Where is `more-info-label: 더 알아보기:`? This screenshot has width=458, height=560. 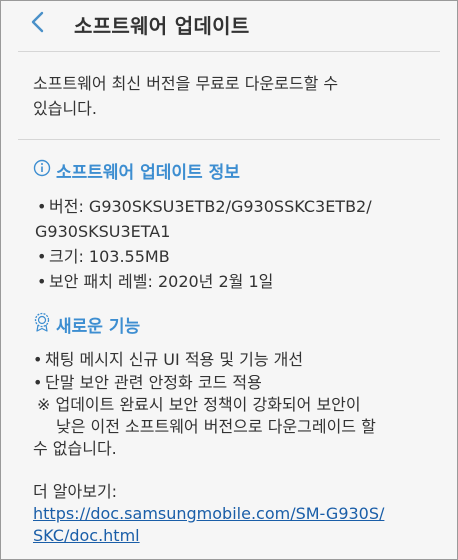 more-info-label: 더 알아보기: is located at coordinates (75, 491).